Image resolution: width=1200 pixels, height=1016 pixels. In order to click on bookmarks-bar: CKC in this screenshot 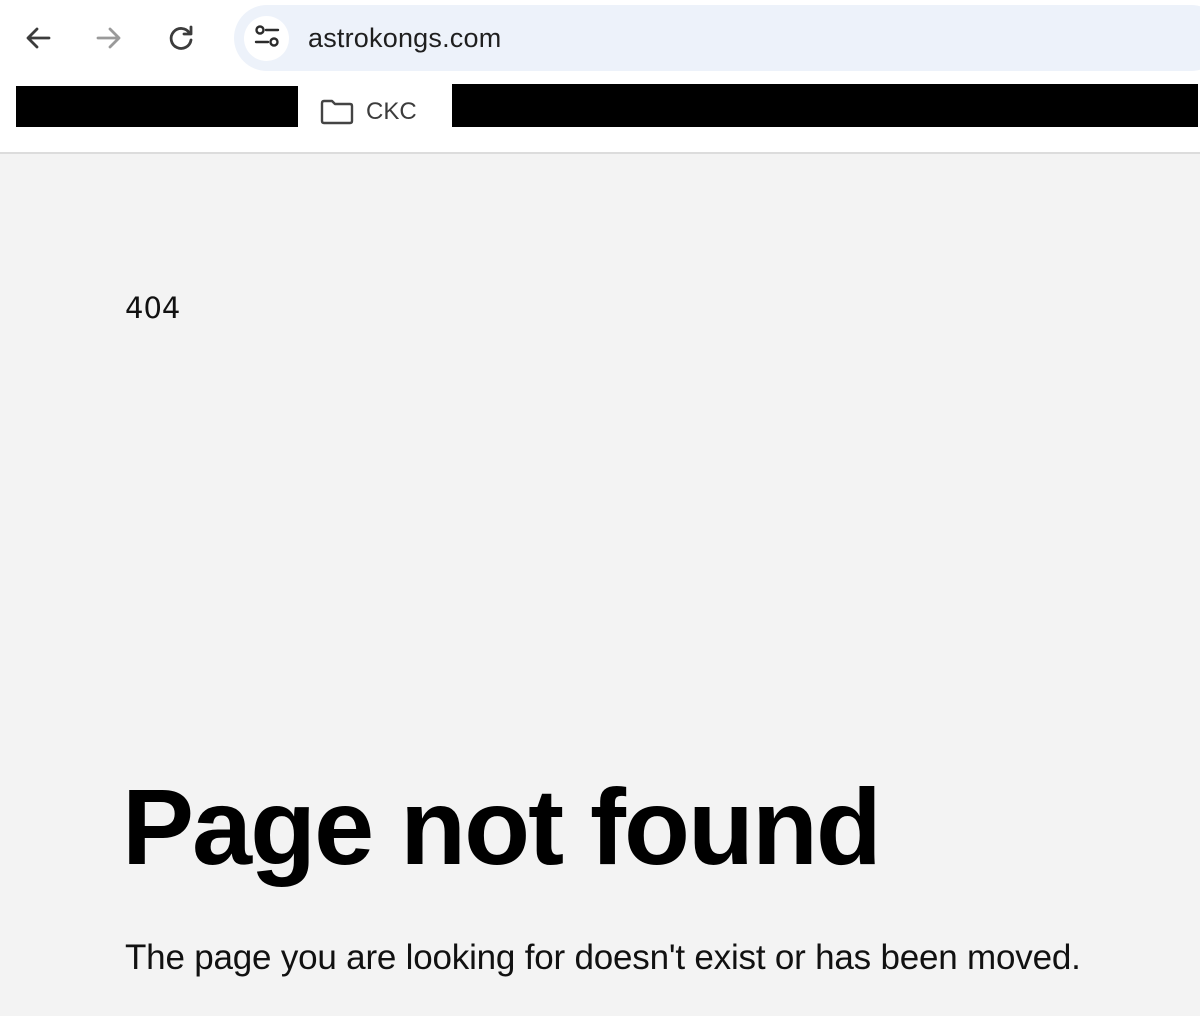, I will do `click(600, 116)`.